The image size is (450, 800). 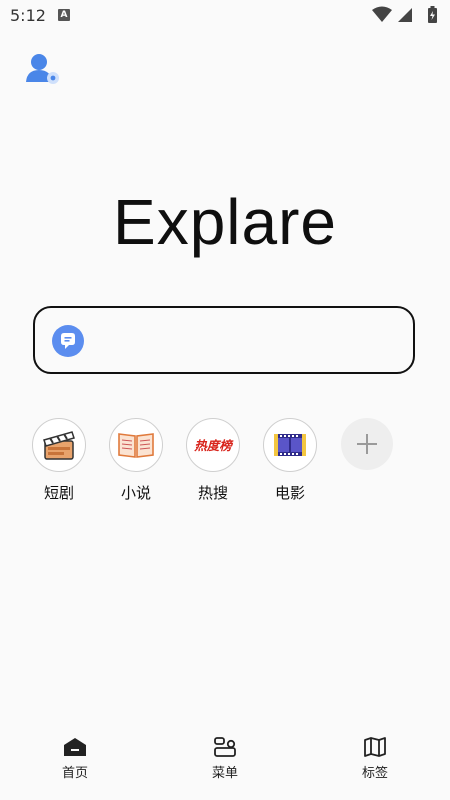 What do you see at coordinates (374, 773) in the screenshot?
I see `tab-label: 标签` at bounding box center [374, 773].